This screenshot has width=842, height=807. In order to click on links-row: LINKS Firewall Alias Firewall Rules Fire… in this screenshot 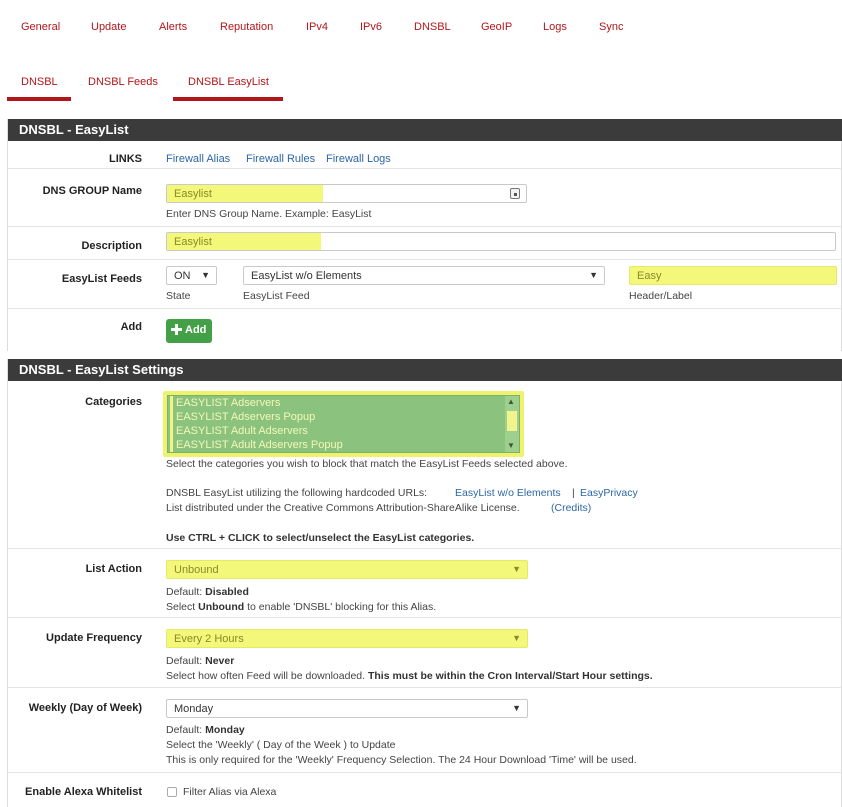, I will do `click(425, 155)`.